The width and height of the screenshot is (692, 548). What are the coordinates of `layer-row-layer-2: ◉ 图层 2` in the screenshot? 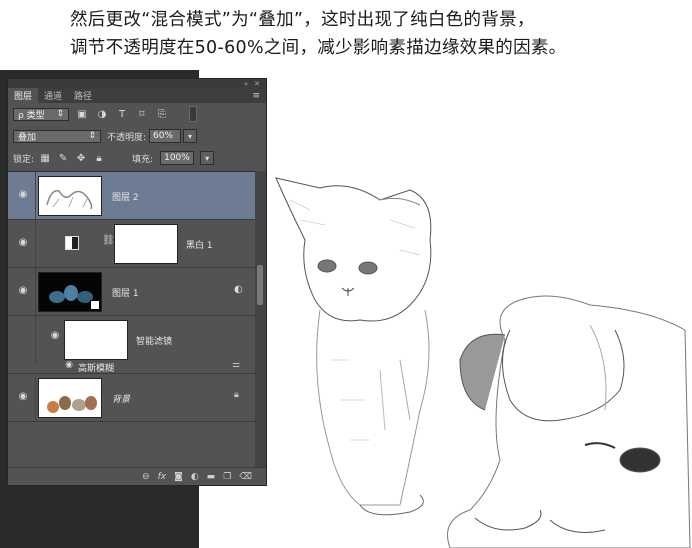 It's located at (131, 196).